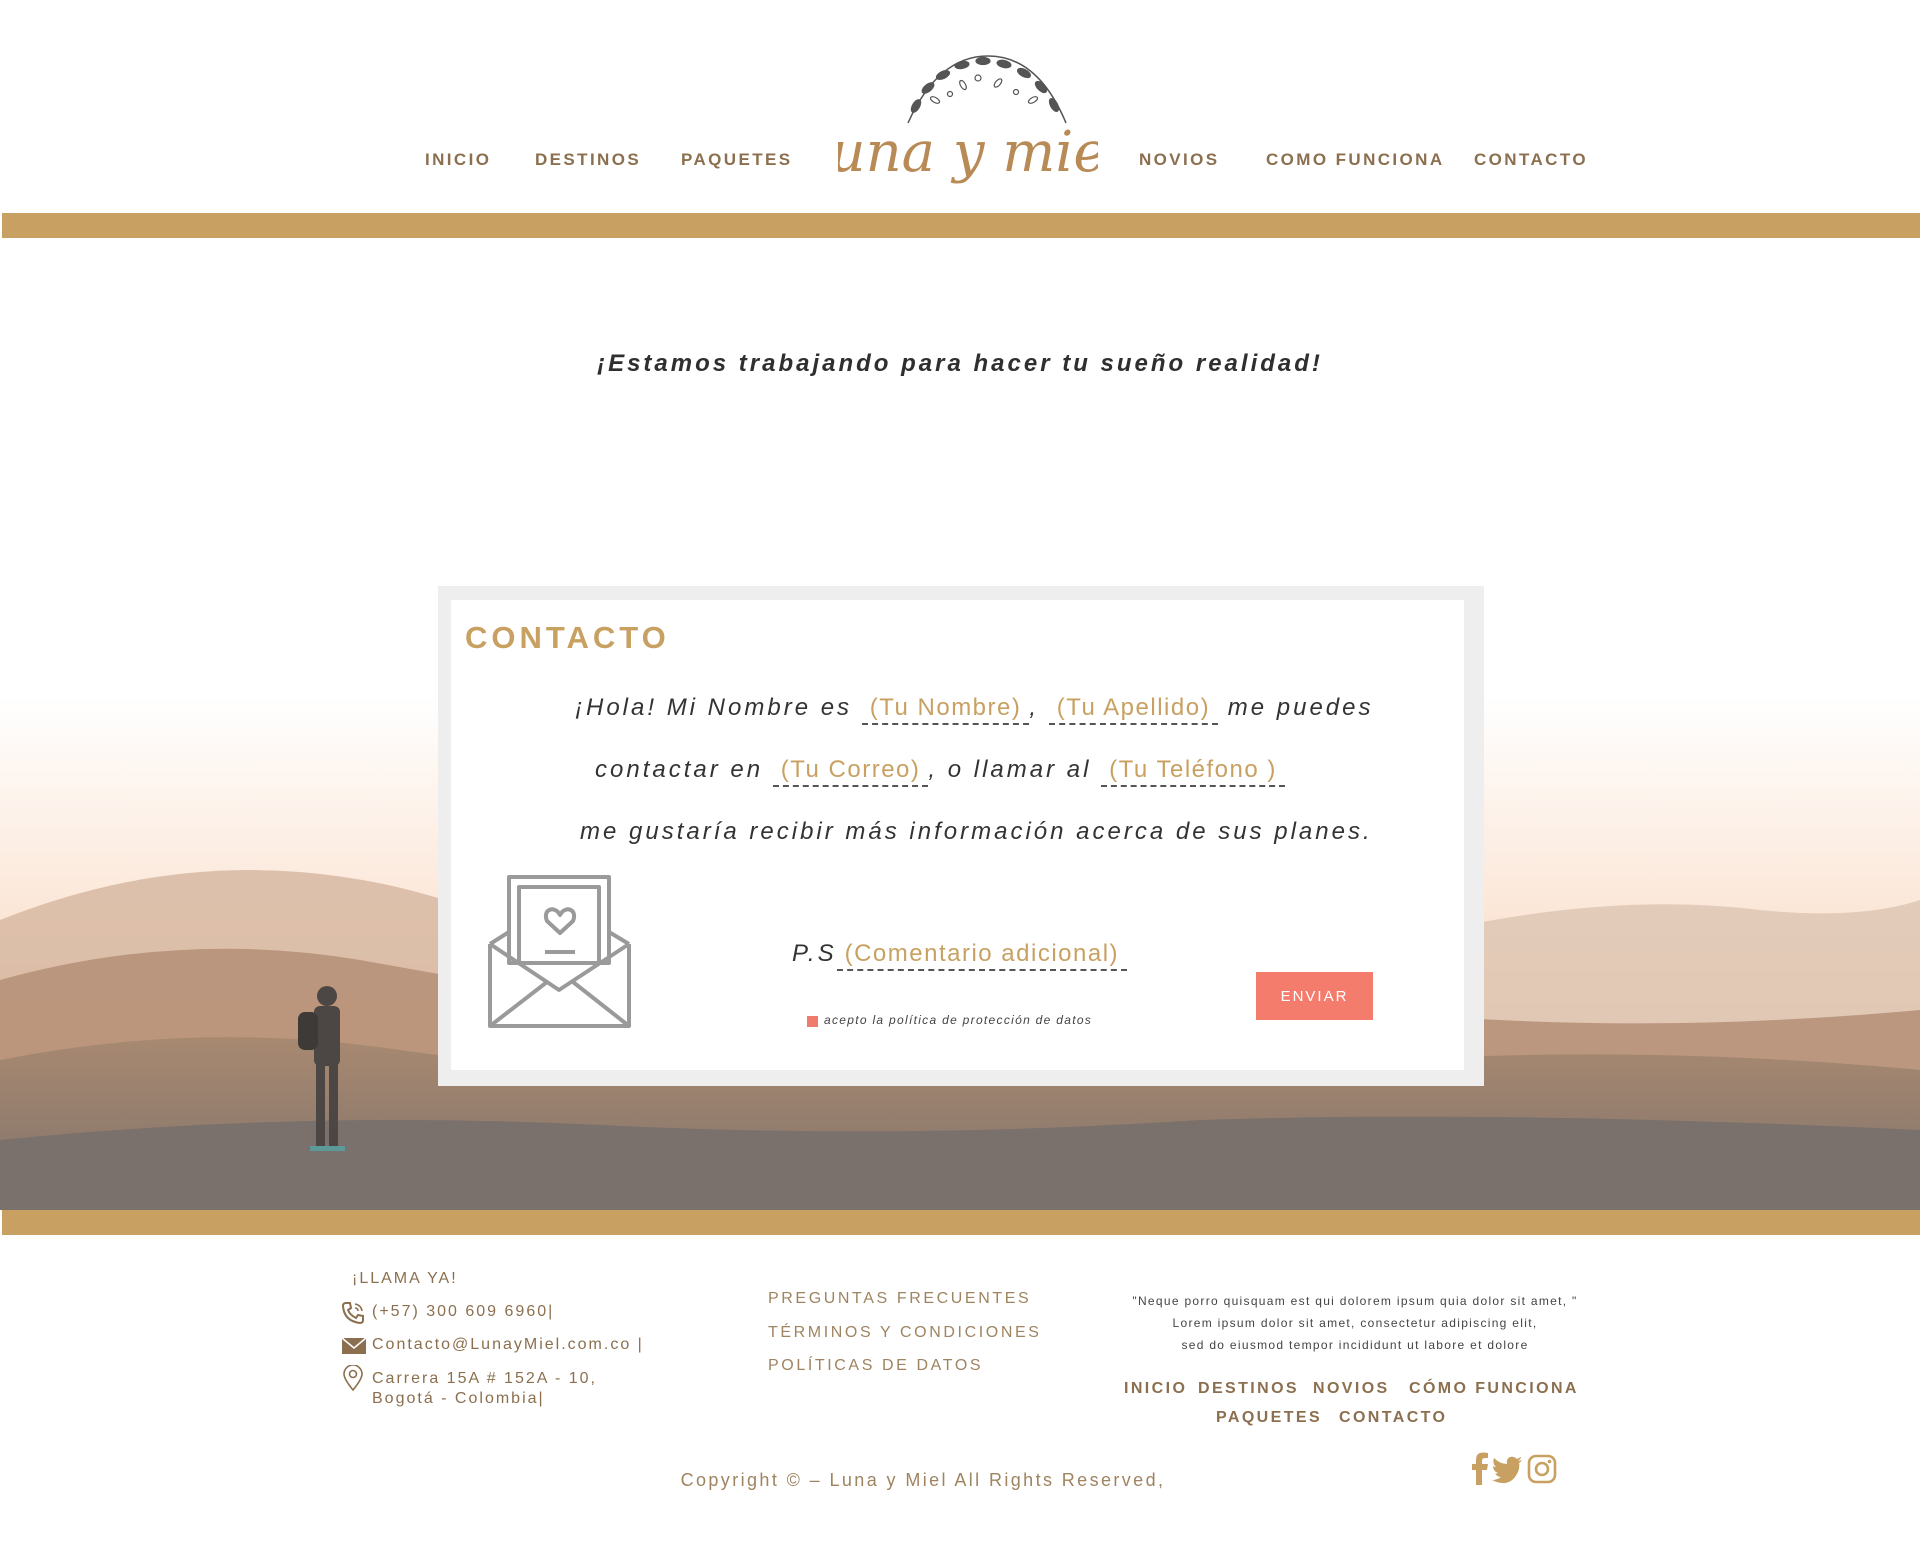  What do you see at coordinates (1300, 707) in the screenshot?
I see `line1-text-b: me puedes` at bounding box center [1300, 707].